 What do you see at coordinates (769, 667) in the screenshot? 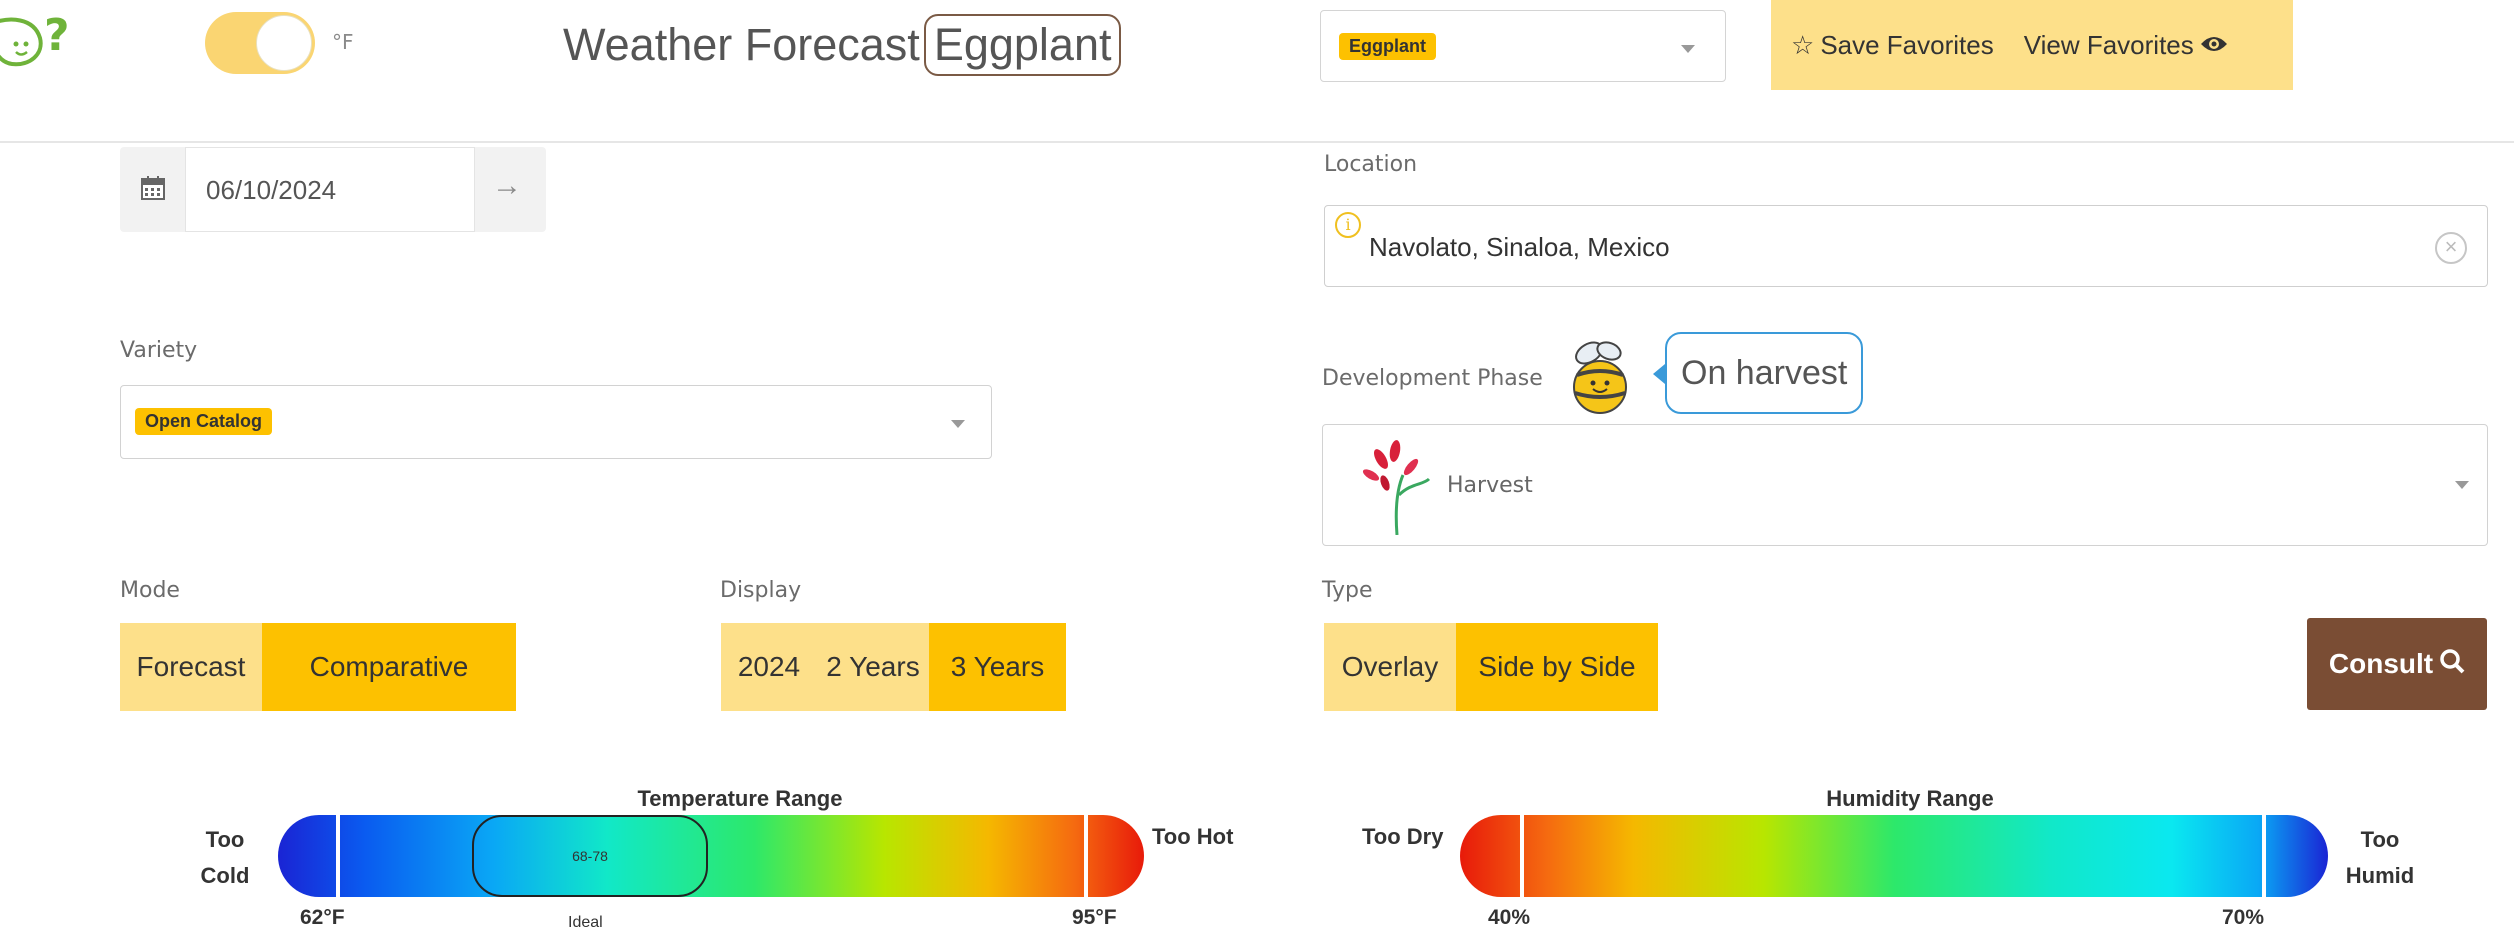
I see `display-2024-button: 2024` at bounding box center [769, 667].